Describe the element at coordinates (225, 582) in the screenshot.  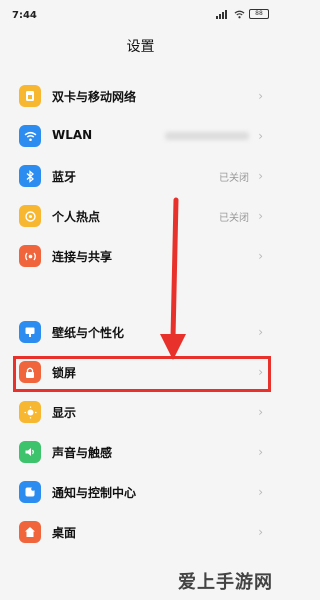
I see `watermark-text: 爱上手游网` at that location.